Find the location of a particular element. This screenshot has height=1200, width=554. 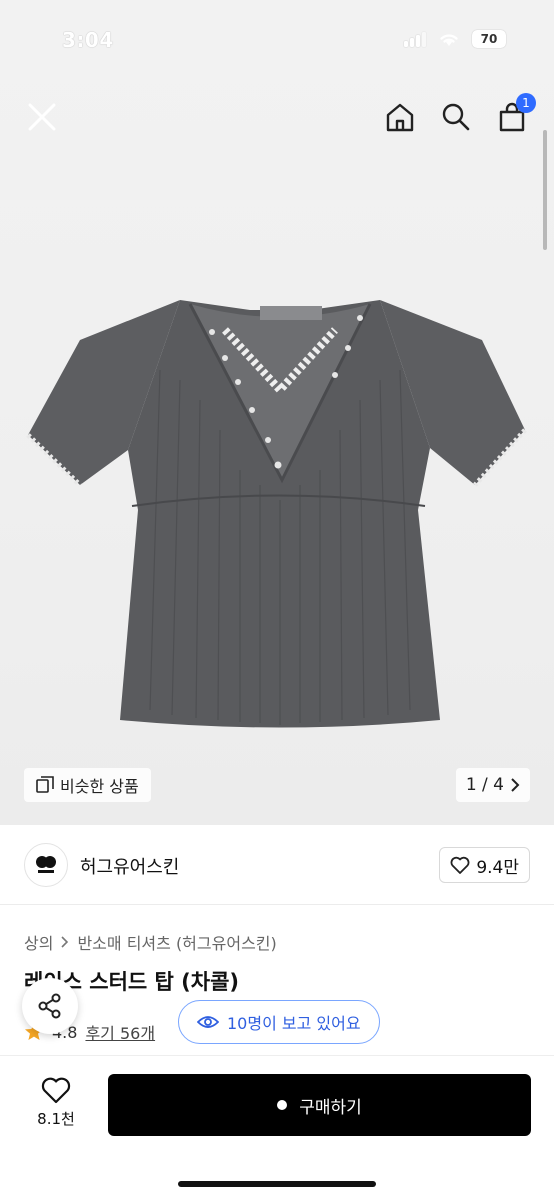

search-button is located at coordinates (456, 117).